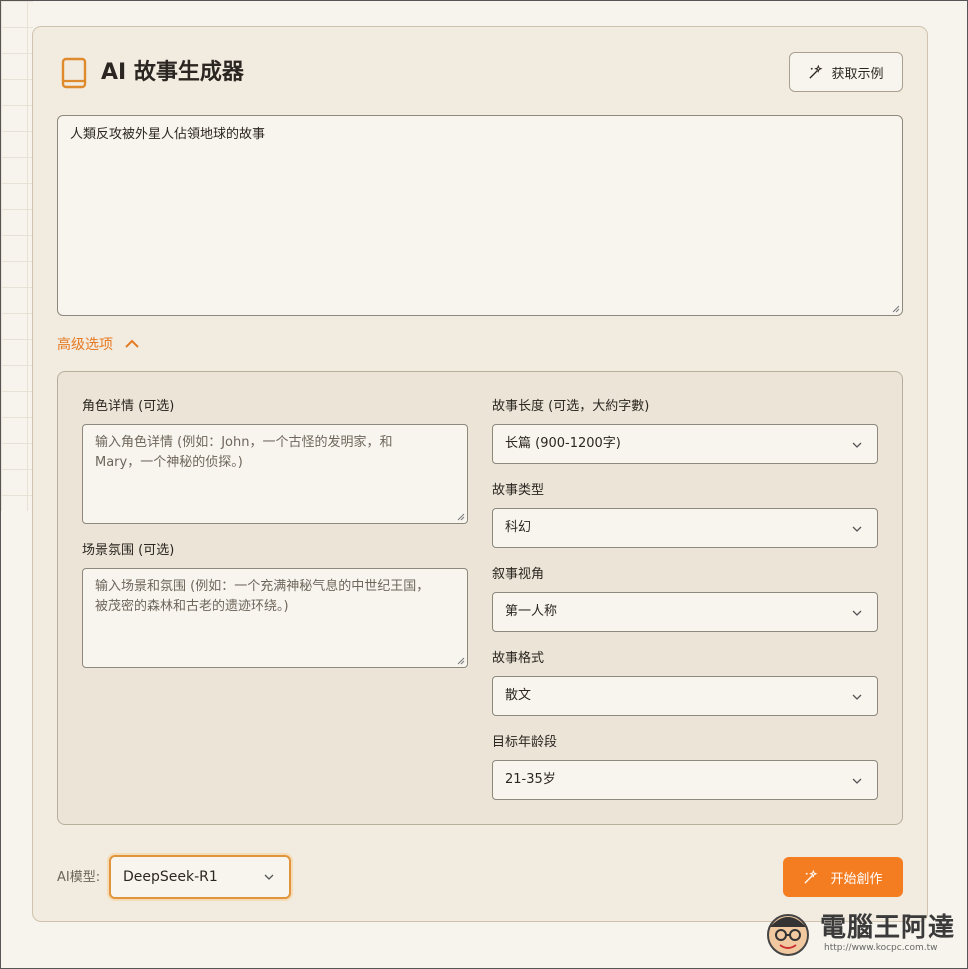 This screenshot has height=969, width=968. I want to click on scene-atmosphere-label: 场景氛围 (可选), so click(128, 550).